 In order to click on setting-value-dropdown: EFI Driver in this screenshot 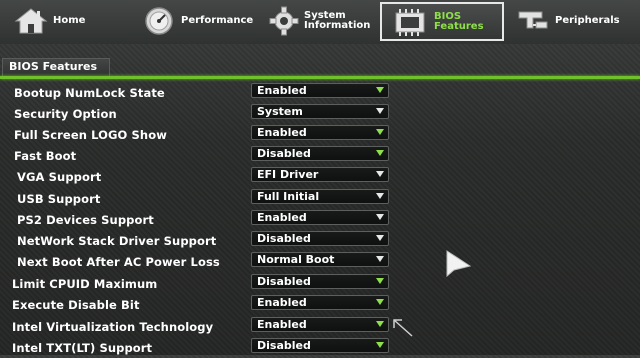, I will do `click(320, 174)`.